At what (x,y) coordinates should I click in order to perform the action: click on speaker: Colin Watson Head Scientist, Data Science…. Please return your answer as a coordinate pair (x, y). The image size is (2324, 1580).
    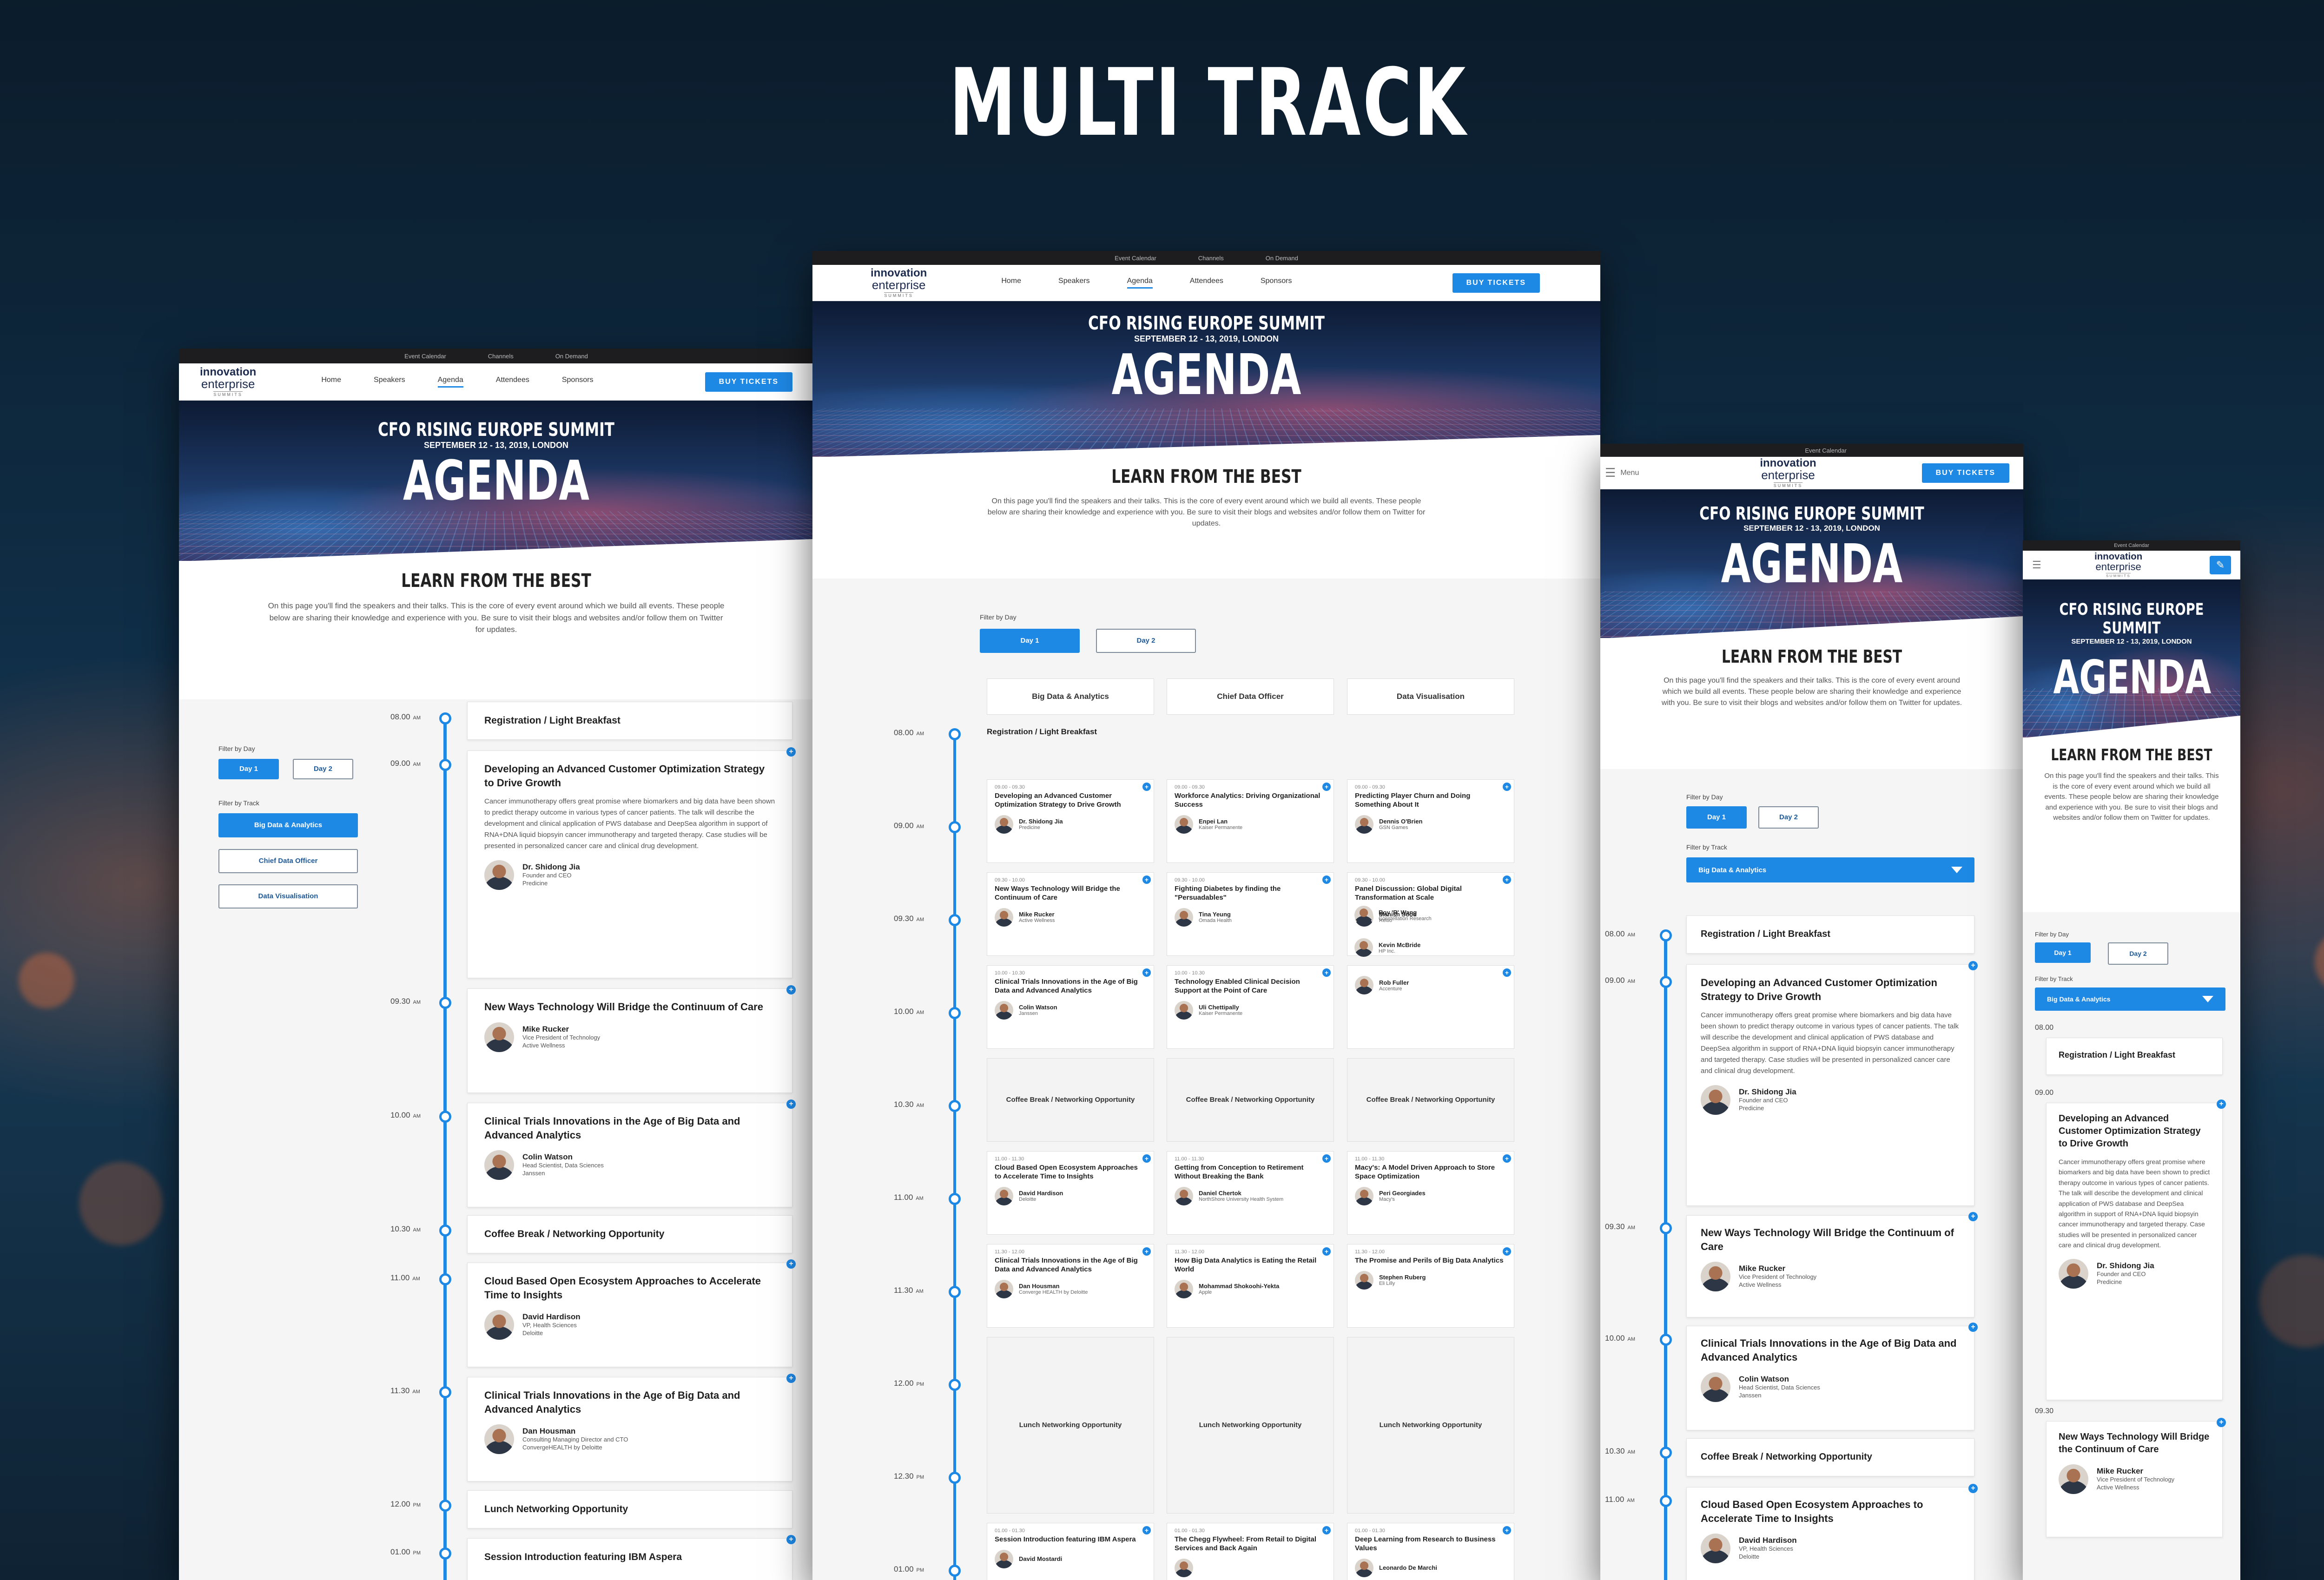
    Looking at the image, I should click on (1830, 1387).